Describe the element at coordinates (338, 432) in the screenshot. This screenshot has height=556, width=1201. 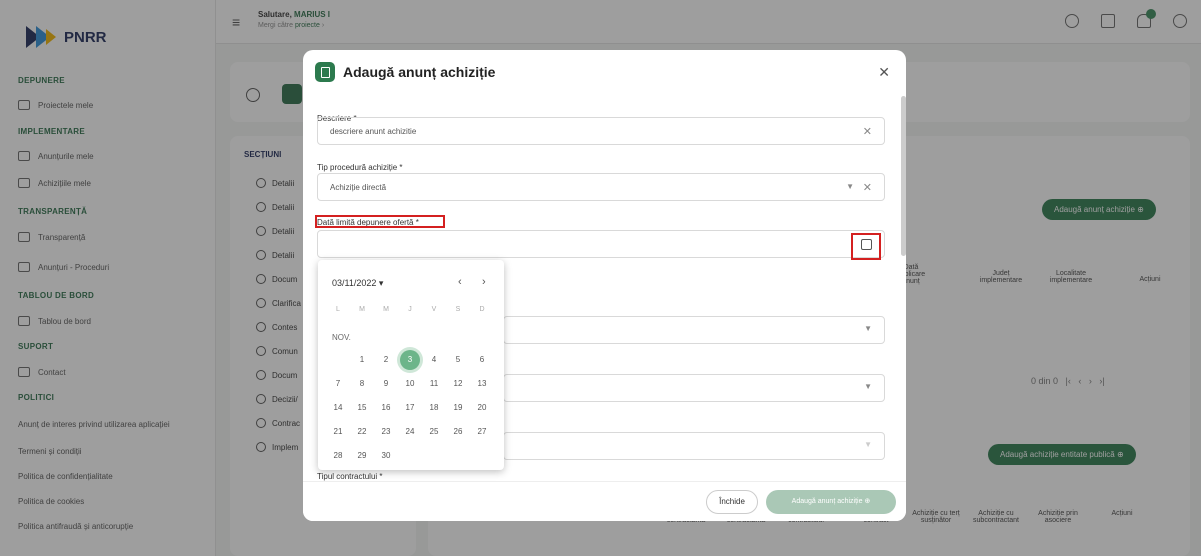
I see `calendar-day: 21` at that location.